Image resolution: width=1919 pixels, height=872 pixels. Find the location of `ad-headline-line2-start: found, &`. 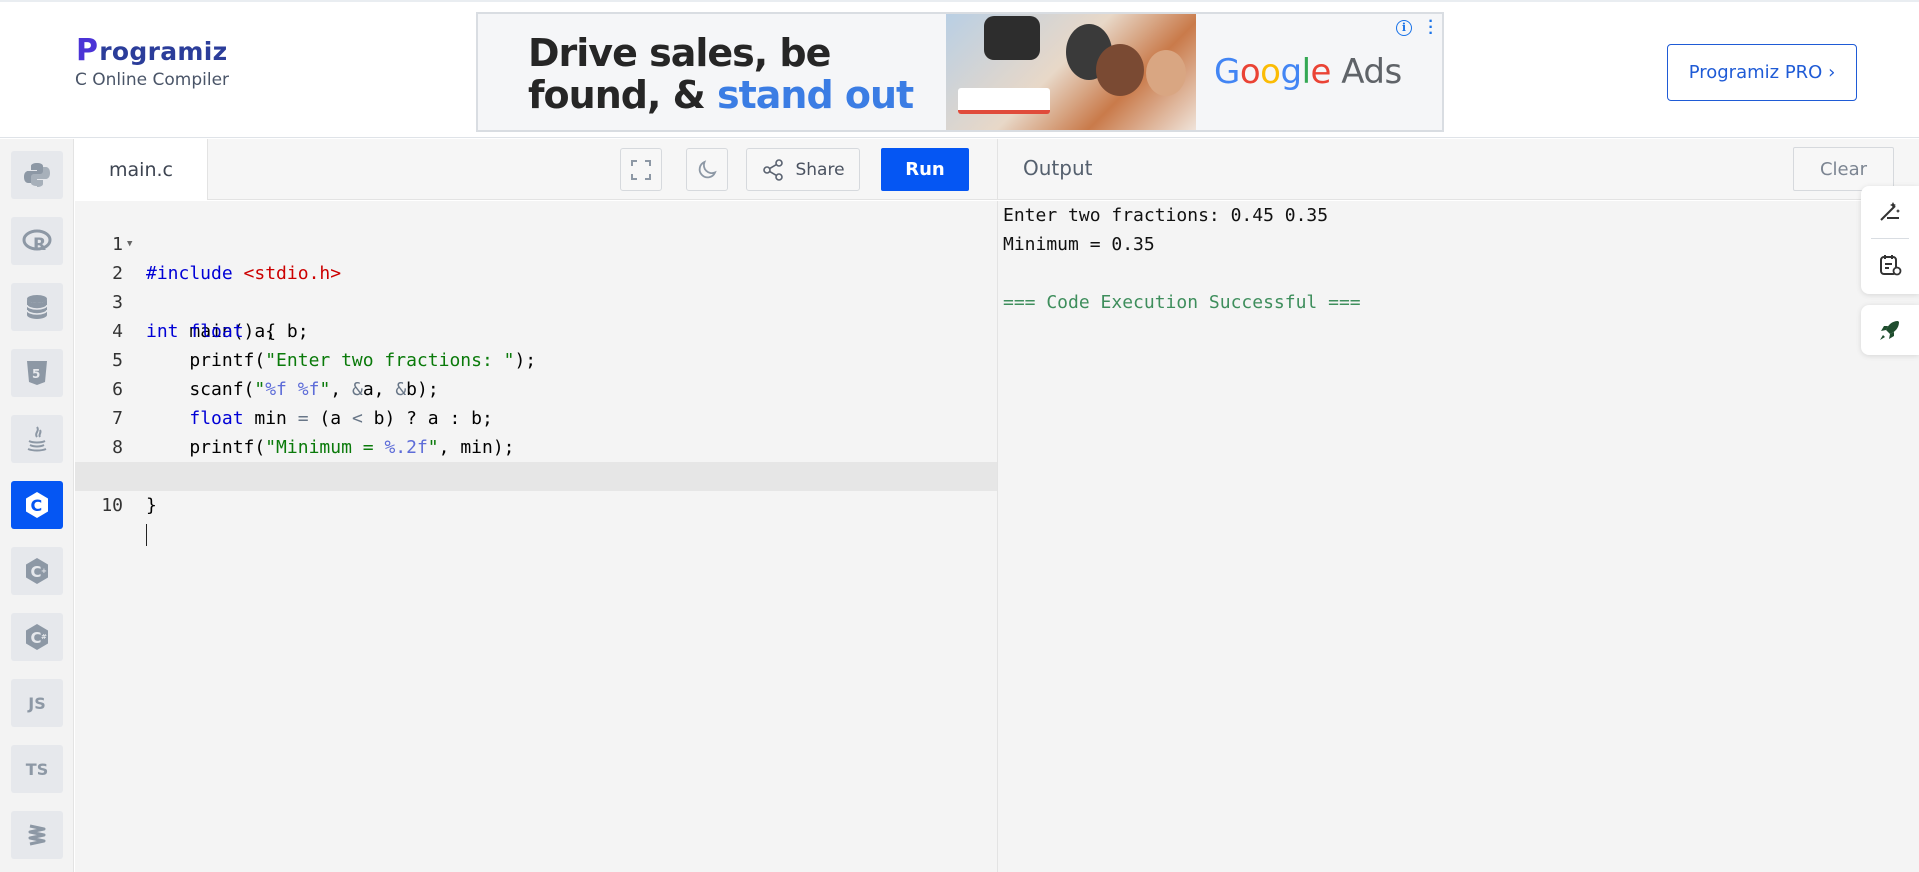

ad-headline-line2-start: found, & is located at coordinates (622, 95).